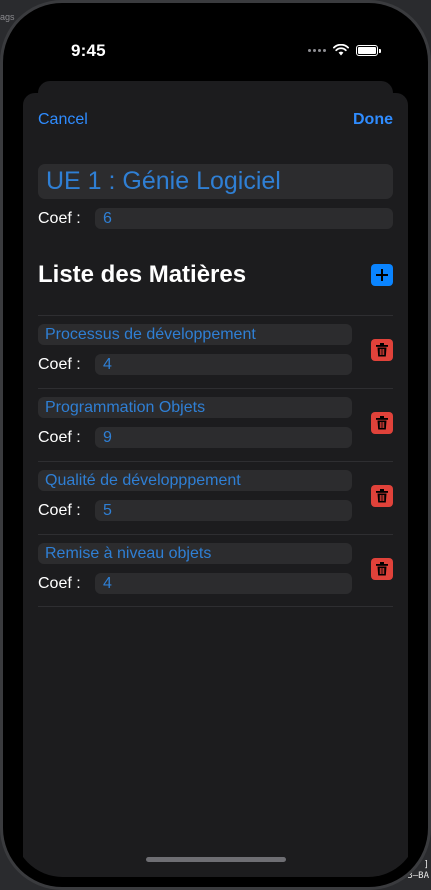 This screenshot has height=890, width=431. I want to click on wifi-icon, so click(341, 50).